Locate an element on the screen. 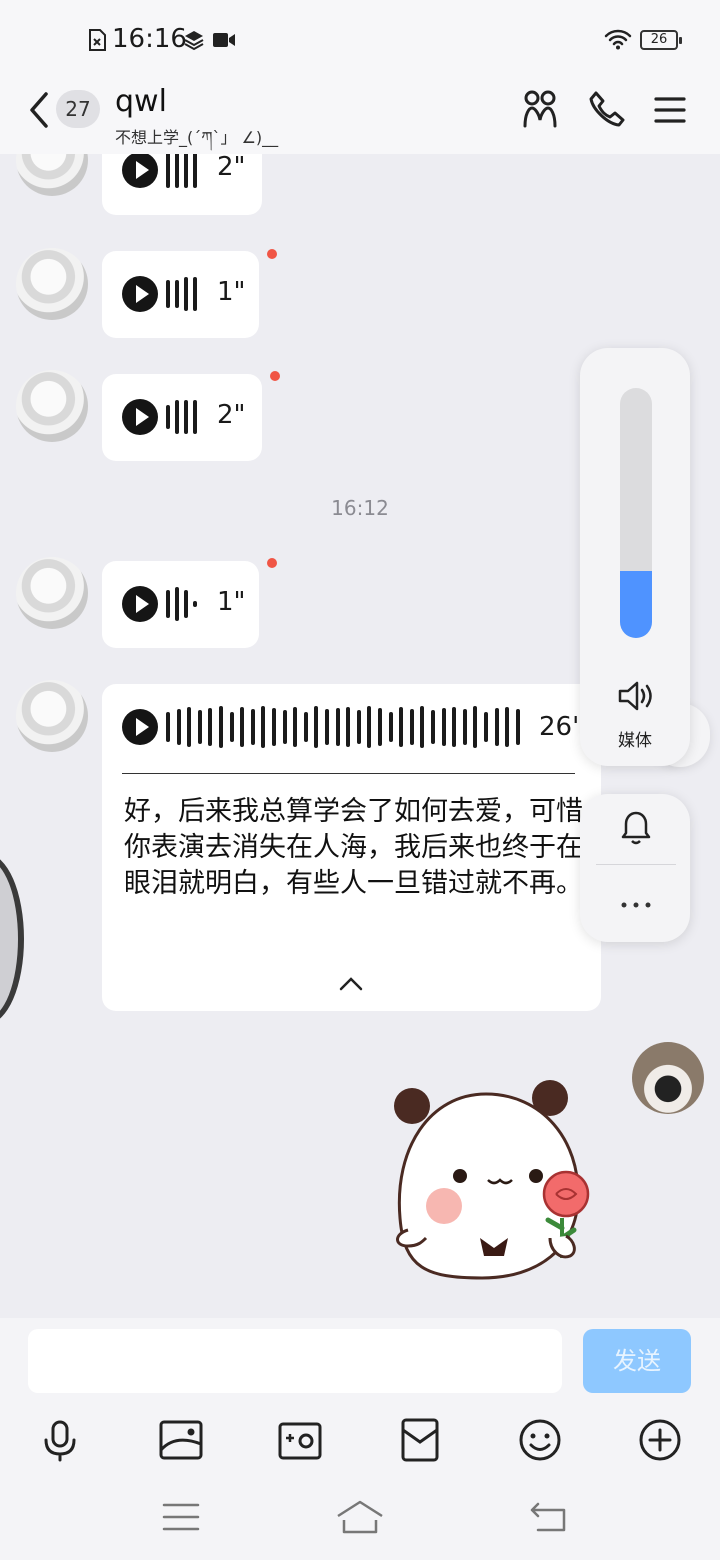  video-icon is located at coordinates (224, 40).